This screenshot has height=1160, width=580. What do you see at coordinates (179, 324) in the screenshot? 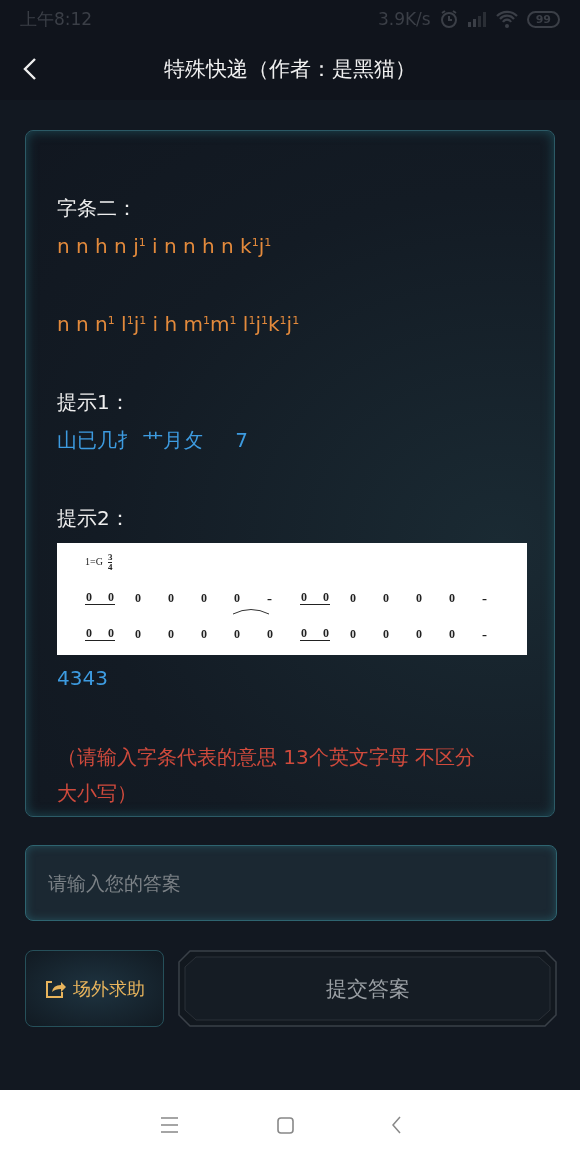
I see `clue-code: n n n$^{1}$ l$^{1}$j$^{1}$ i h m$^{1}$m$^{1}$ l$^{1}$j$^{1}$k$^{1}$j$^{1}$` at bounding box center [179, 324].